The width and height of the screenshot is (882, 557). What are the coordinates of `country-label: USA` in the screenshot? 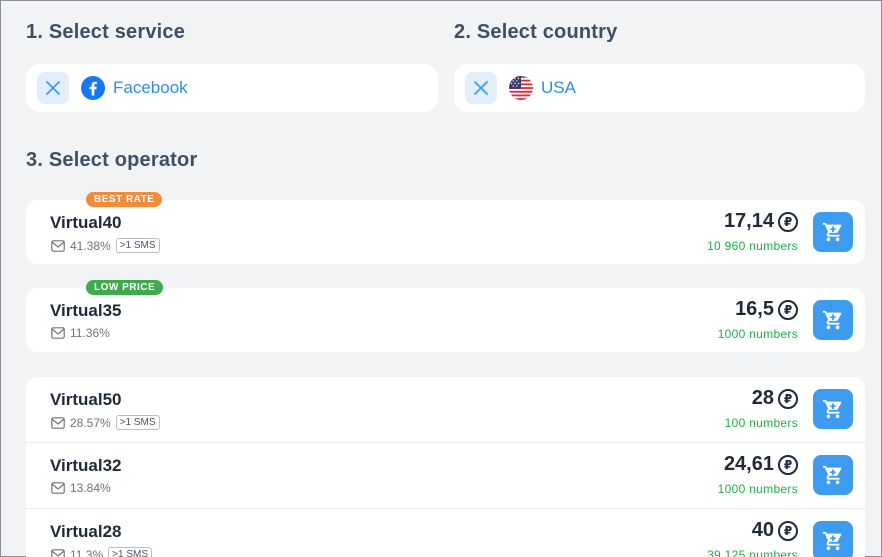 It's located at (558, 87).